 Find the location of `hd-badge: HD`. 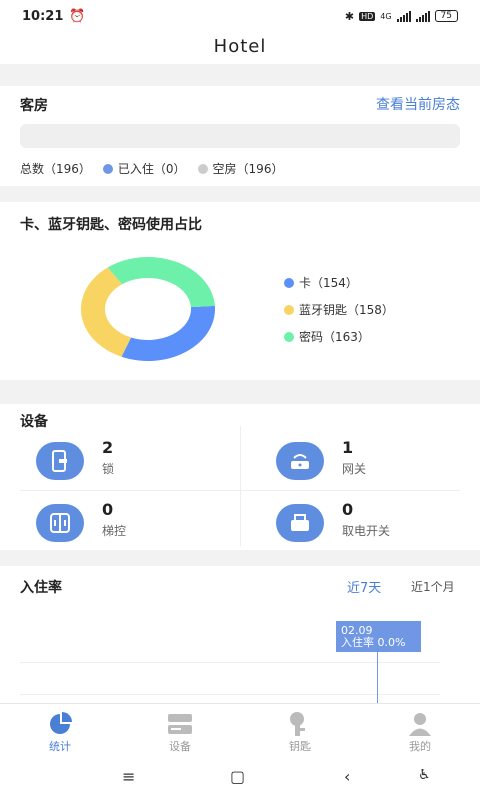

hd-badge: HD is located at coordinates (367, 16).